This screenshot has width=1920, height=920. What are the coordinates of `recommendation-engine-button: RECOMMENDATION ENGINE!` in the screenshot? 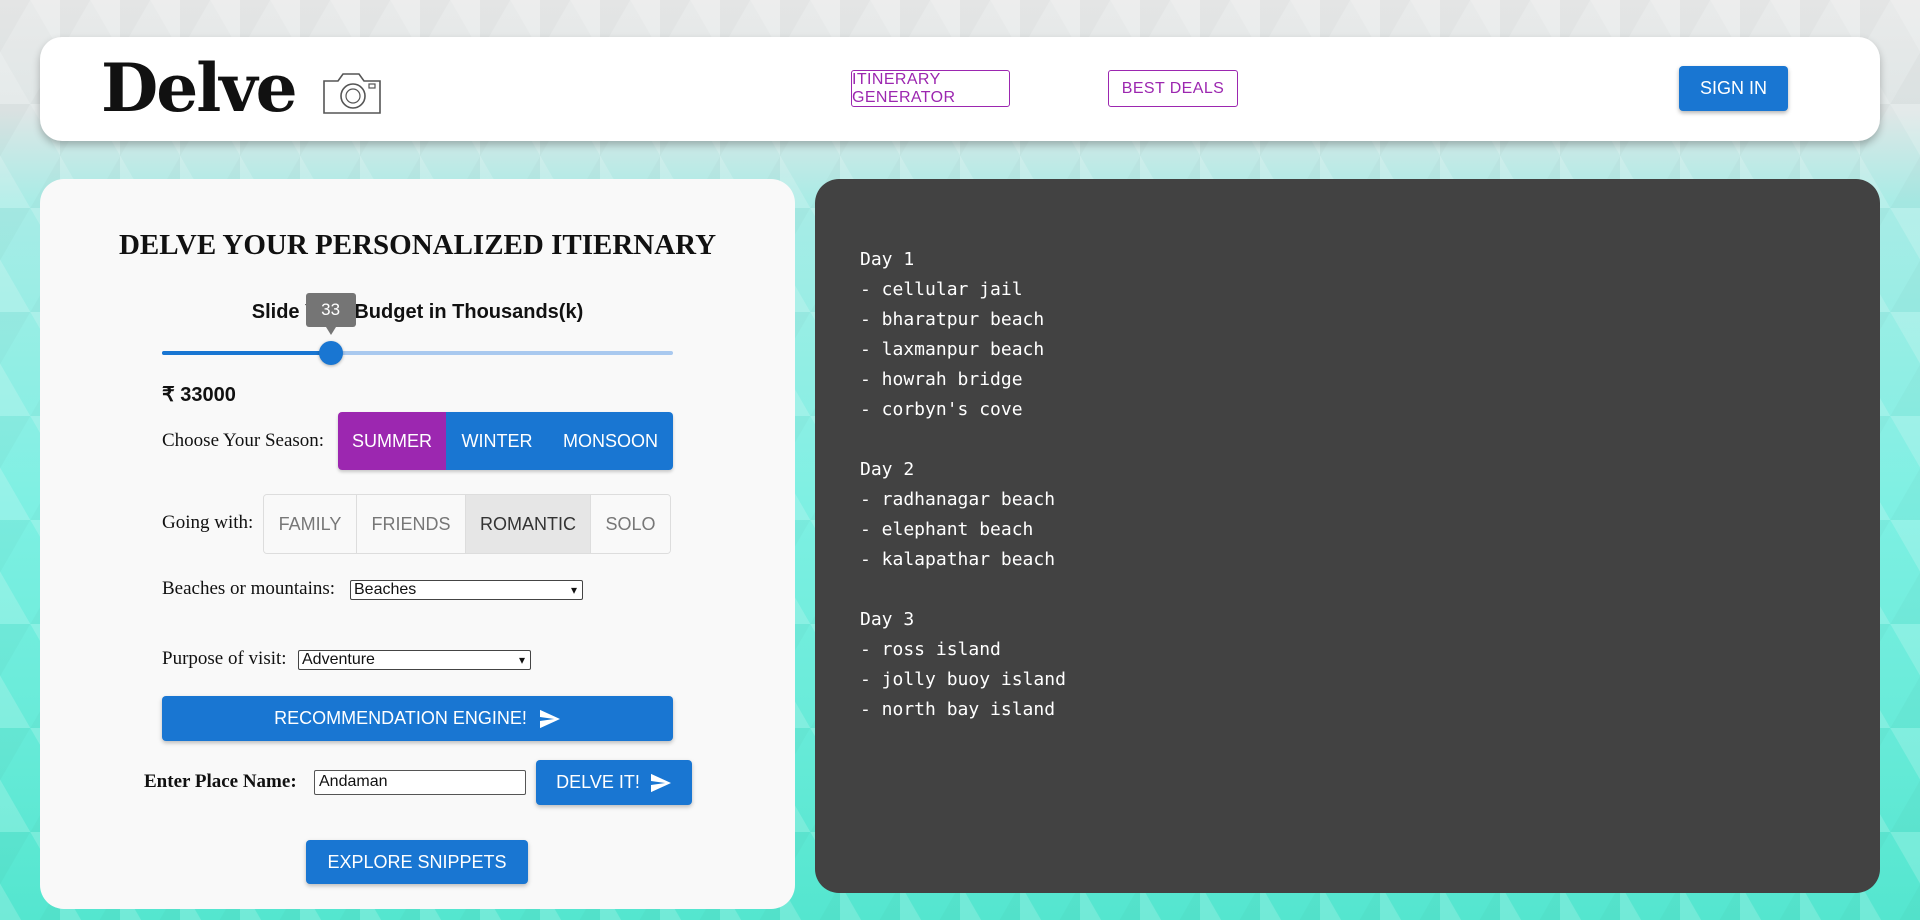 It's located at (417, 718).